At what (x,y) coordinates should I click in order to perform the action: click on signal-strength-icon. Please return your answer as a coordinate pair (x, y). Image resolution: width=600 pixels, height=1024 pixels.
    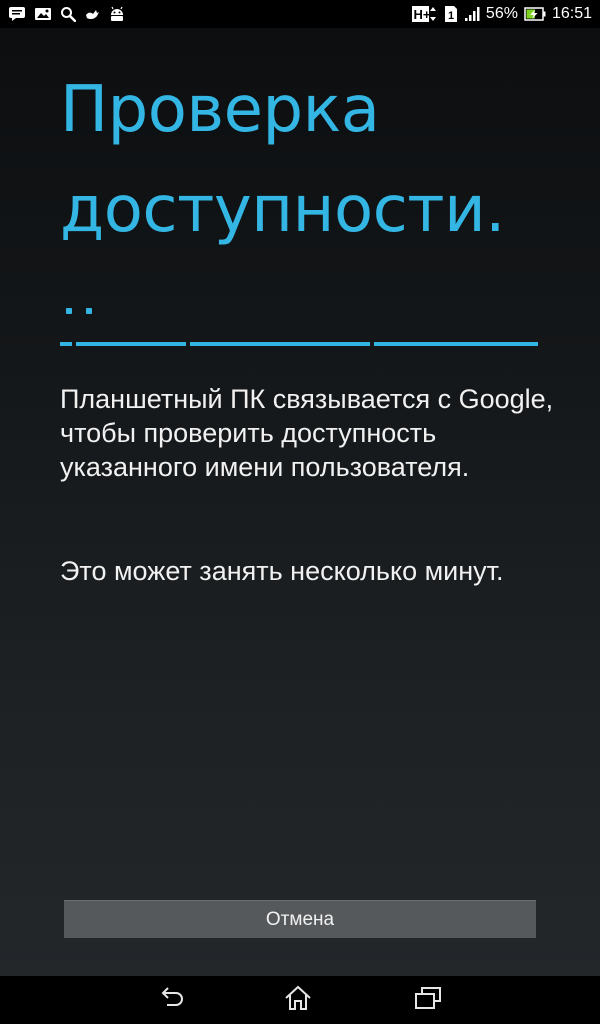
    Looking at the image, I should click on (472, 14).